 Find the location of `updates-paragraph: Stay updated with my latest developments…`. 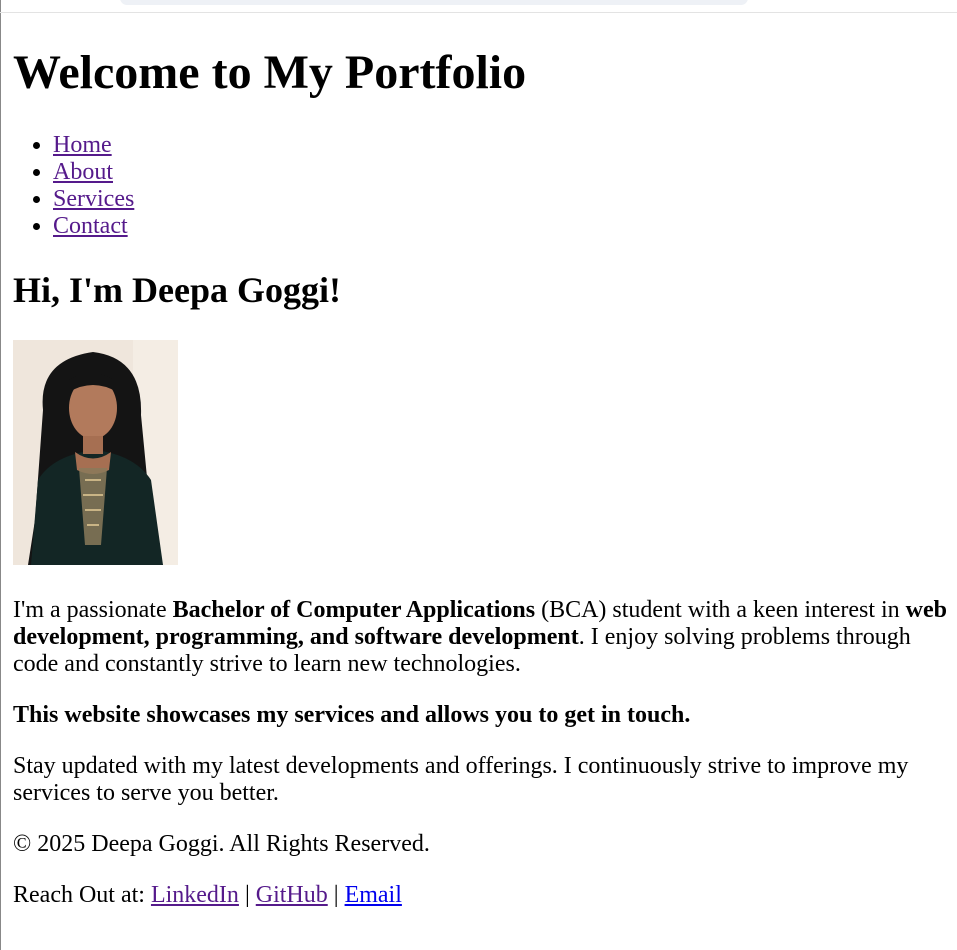

updates-paragraph: Stay updated with my latest developments… is located at coordinates (461, 779).